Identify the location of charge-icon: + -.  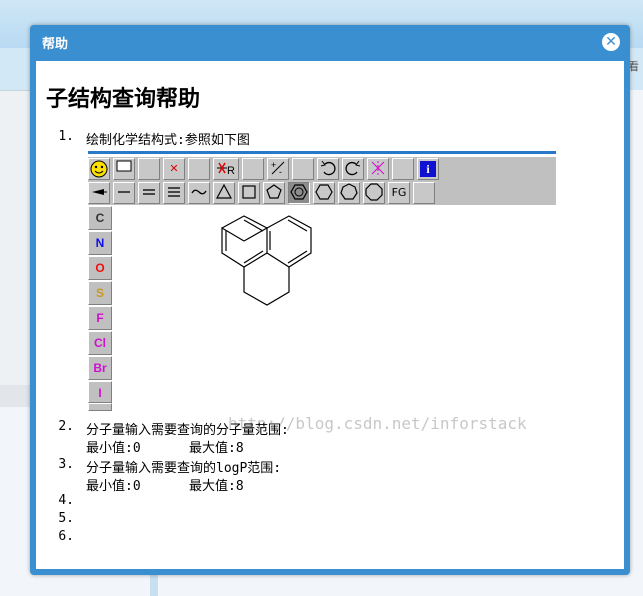
(278, 169).